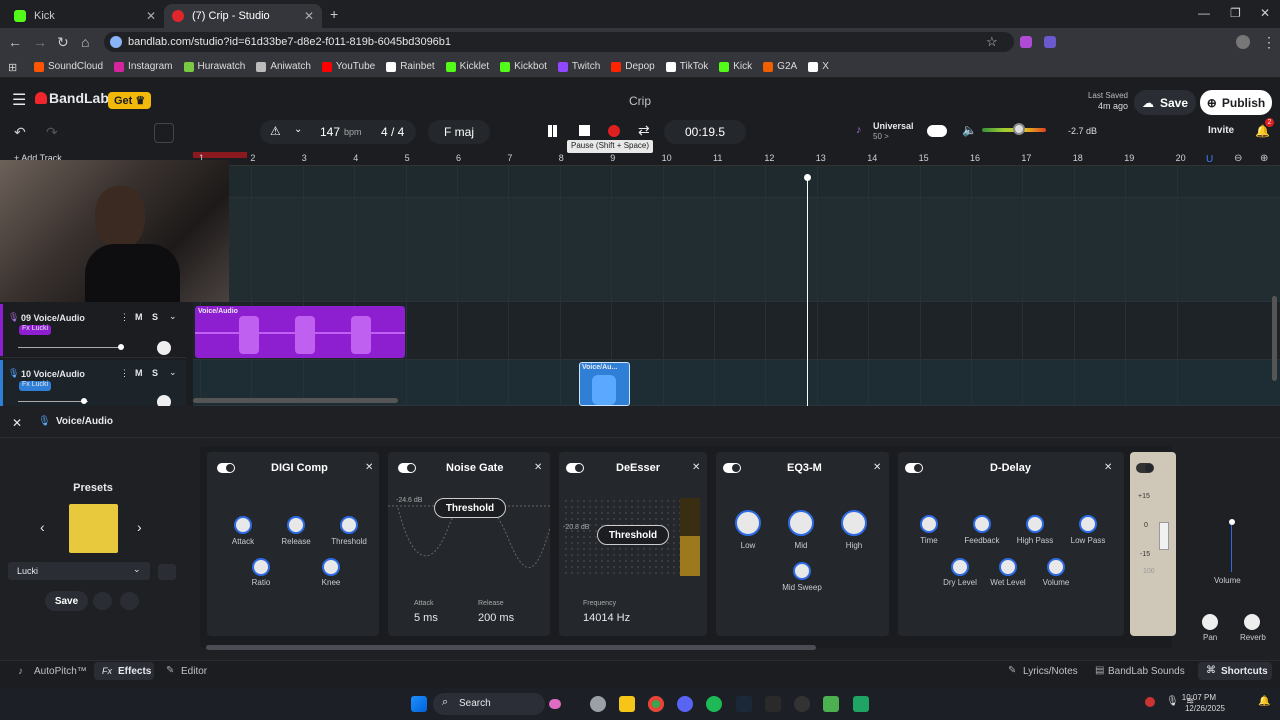 The height and width of the screenshot is (720, 1280). Describe the element at coordinates (773, 704) in the screenshot. I see `epic-games-icon` at that location.